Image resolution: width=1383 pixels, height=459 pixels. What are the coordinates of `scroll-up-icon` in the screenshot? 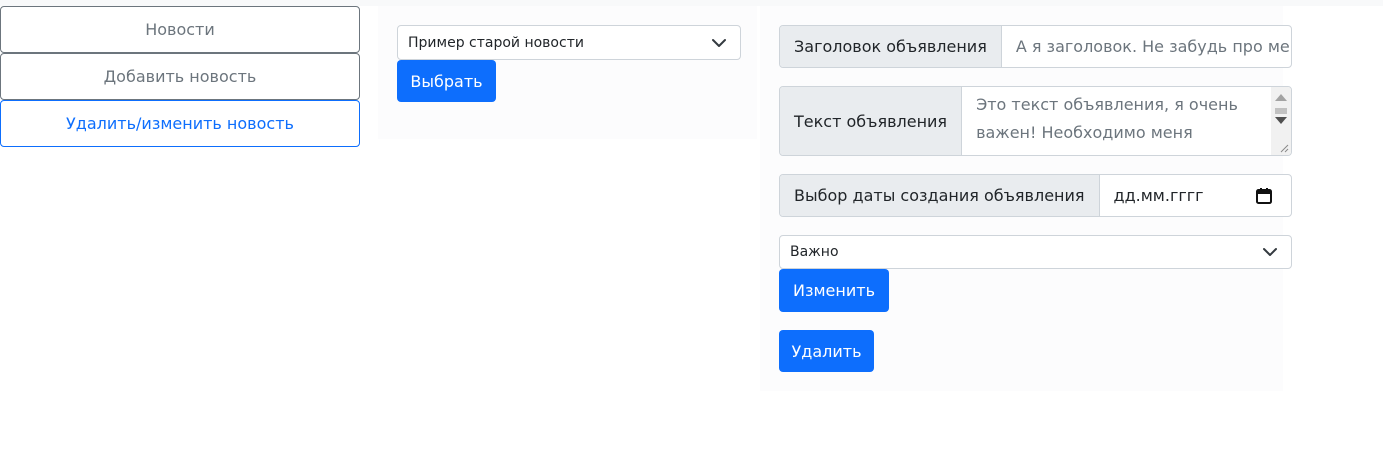 It's located at (1281, 97).